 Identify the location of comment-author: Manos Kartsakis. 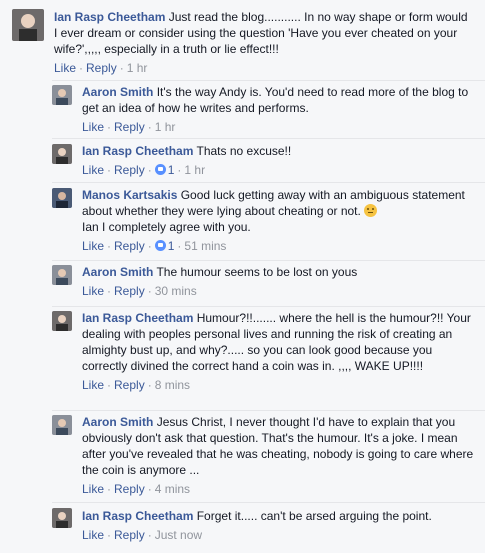
(129, 195).